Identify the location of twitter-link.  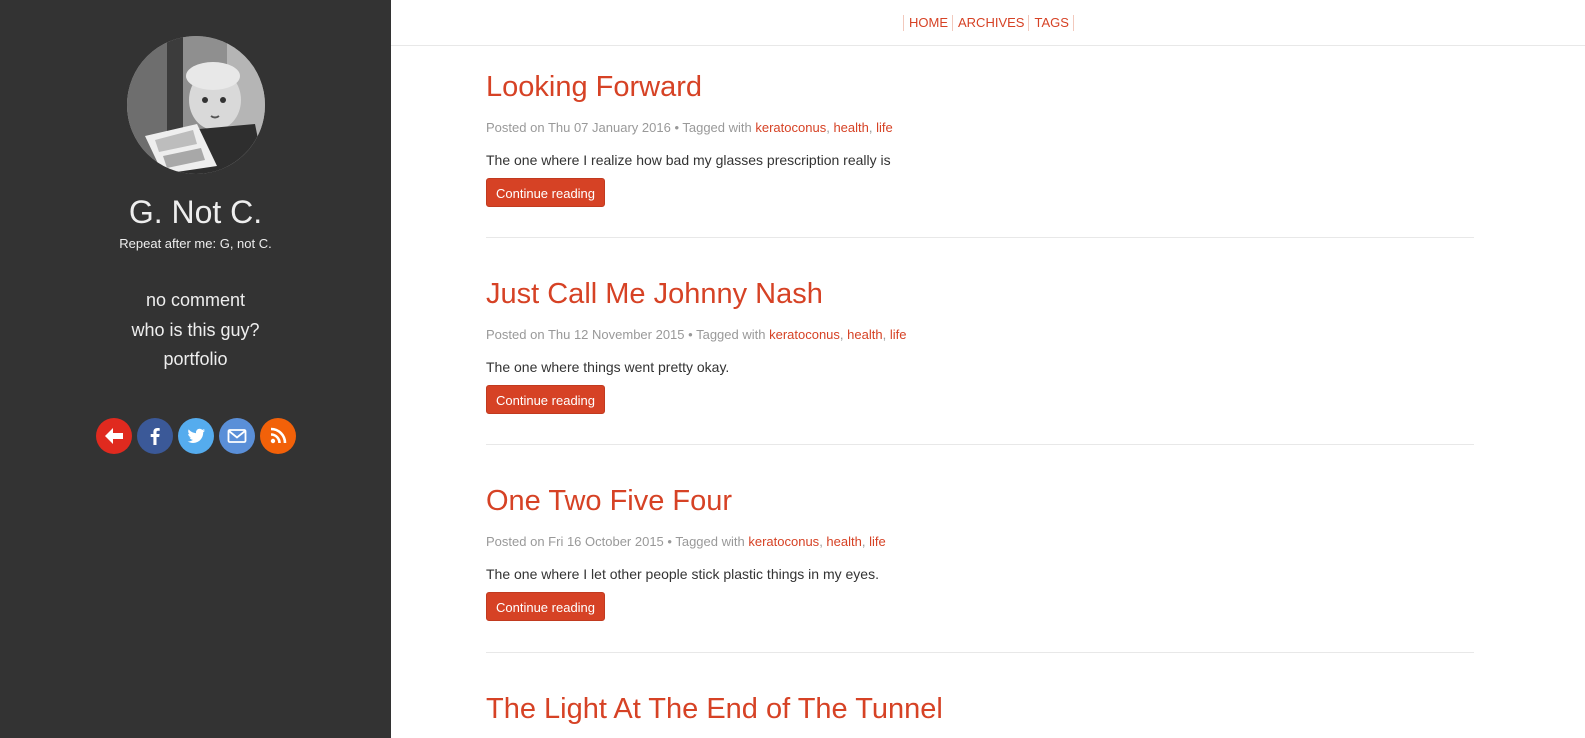
(196, 436).